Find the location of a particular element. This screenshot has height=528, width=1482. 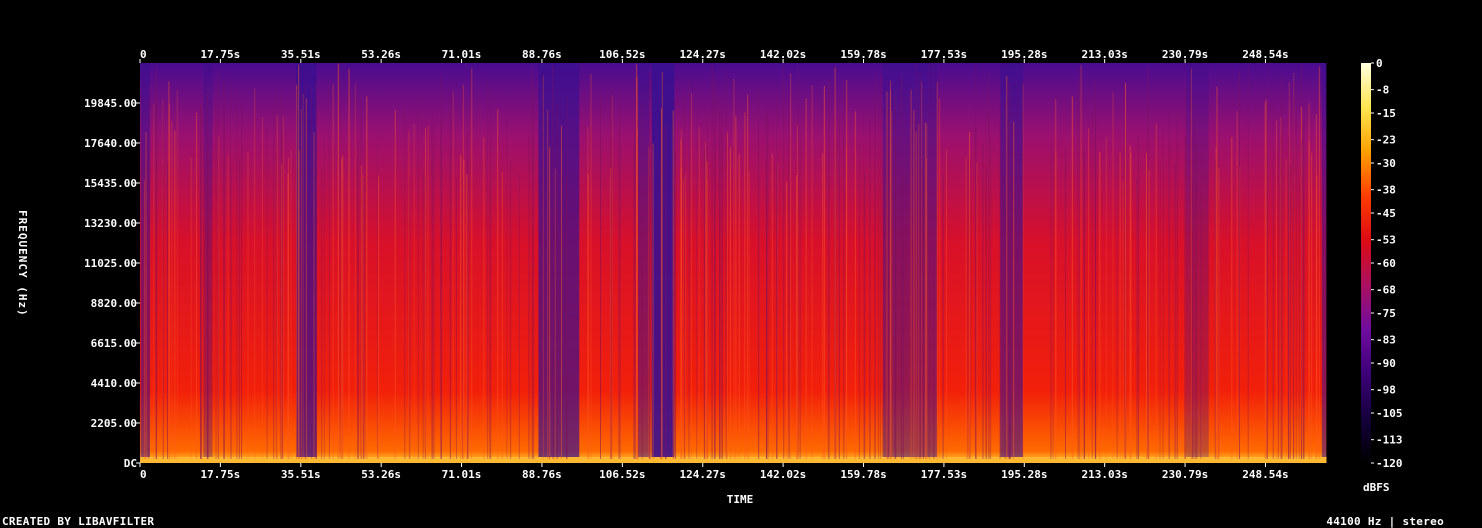

x-tick-label-bottom: 177.53s is located at coordinates (944, 474).